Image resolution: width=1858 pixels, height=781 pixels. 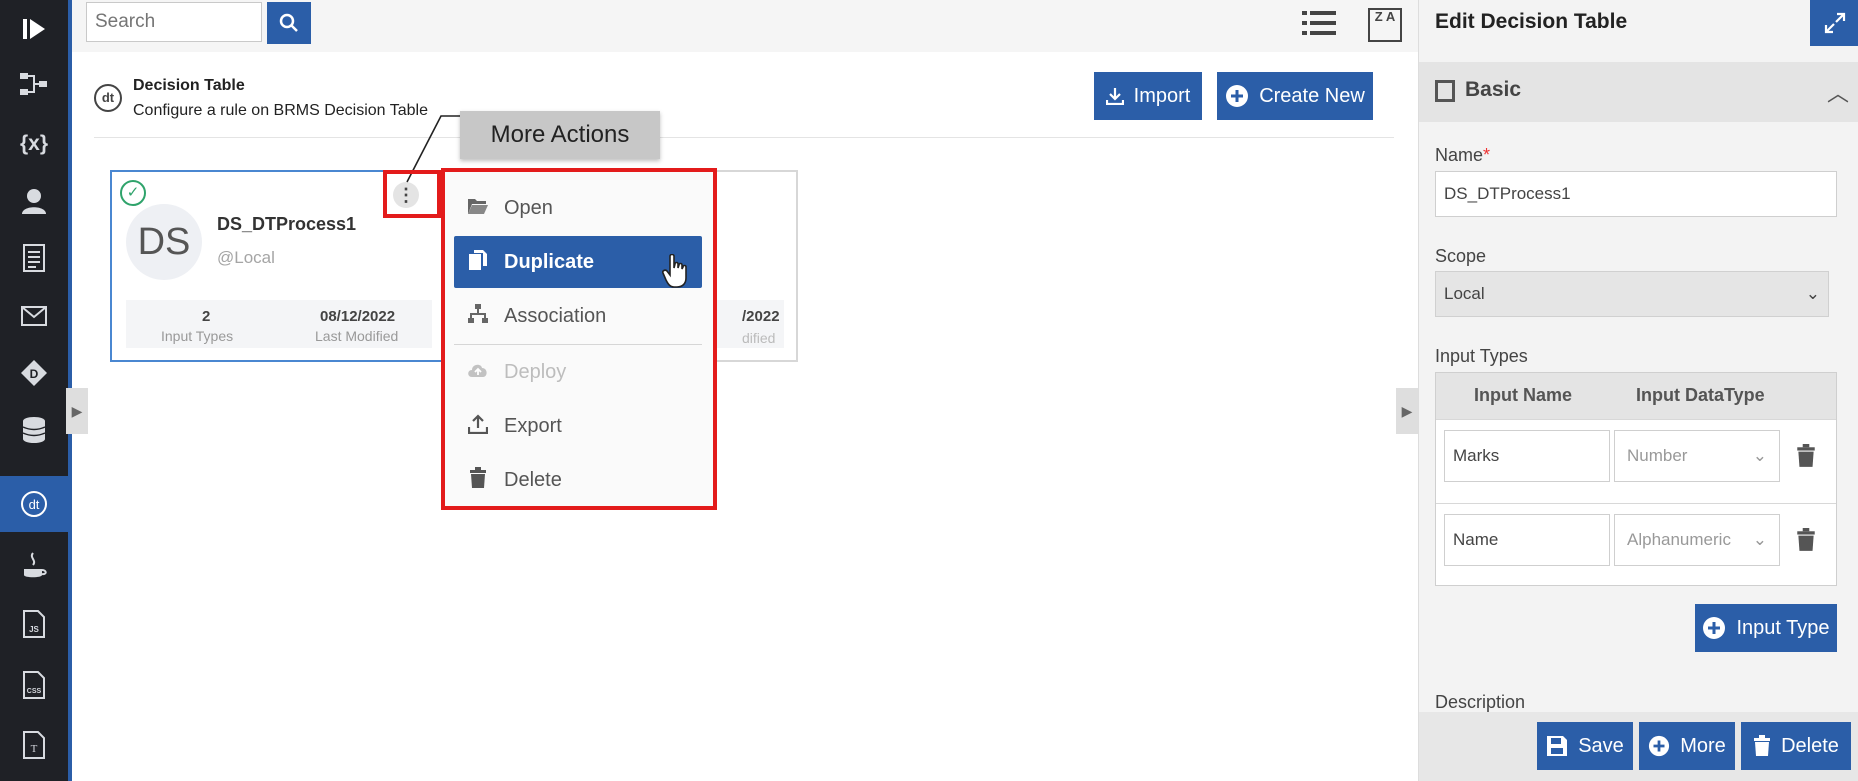 What do you see at coordinates (744, 137) in the screenshot?
I see `header-divider` at bounding box center [744, 137].